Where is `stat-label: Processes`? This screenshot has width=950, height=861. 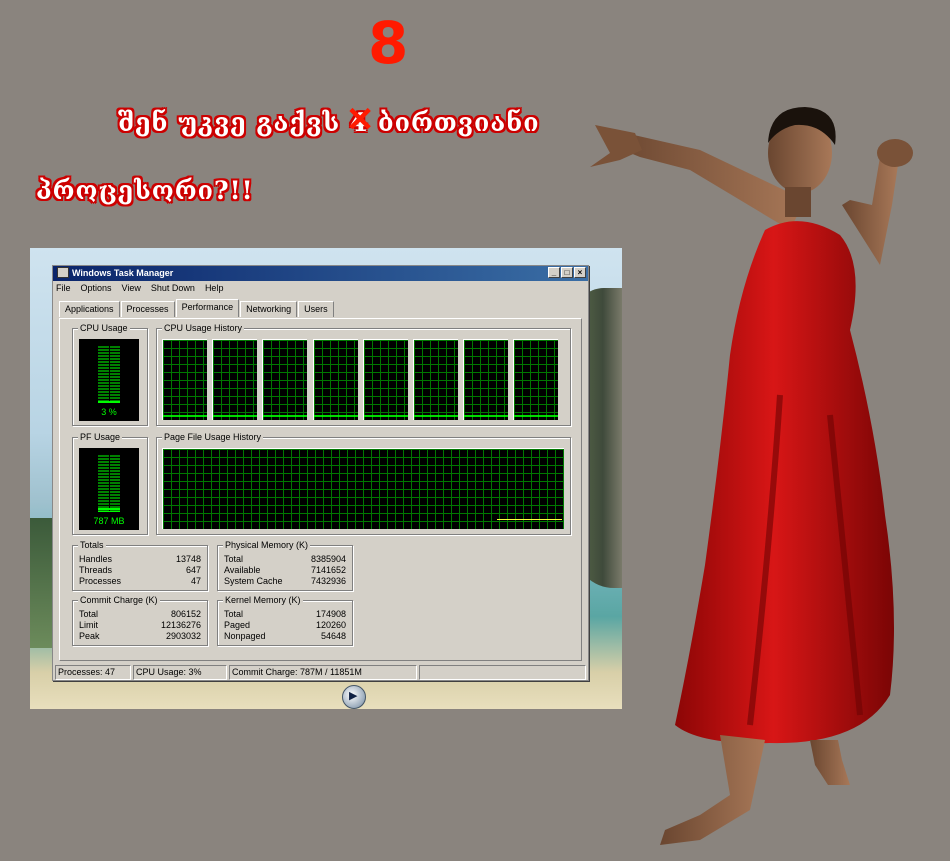
stat-label: Processes is located at coordinates (100, 581).